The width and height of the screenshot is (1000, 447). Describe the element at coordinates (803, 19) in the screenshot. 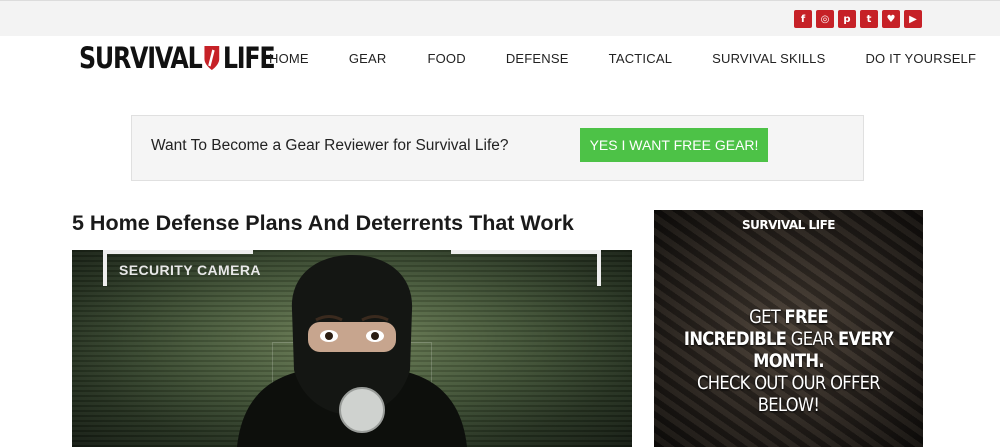

I see `facebook-icon: f` at that location.